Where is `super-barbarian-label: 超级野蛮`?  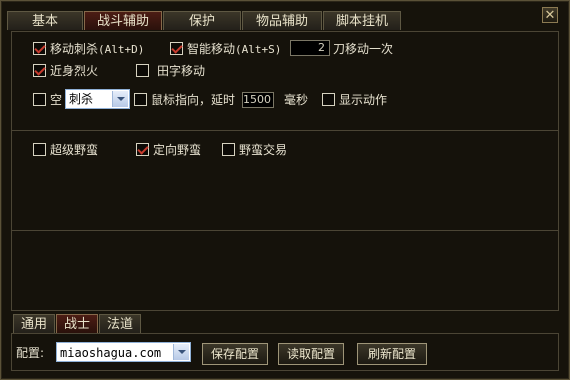
super-barbarian-label: 超级野蛮 is located at coordinates (74, 150).